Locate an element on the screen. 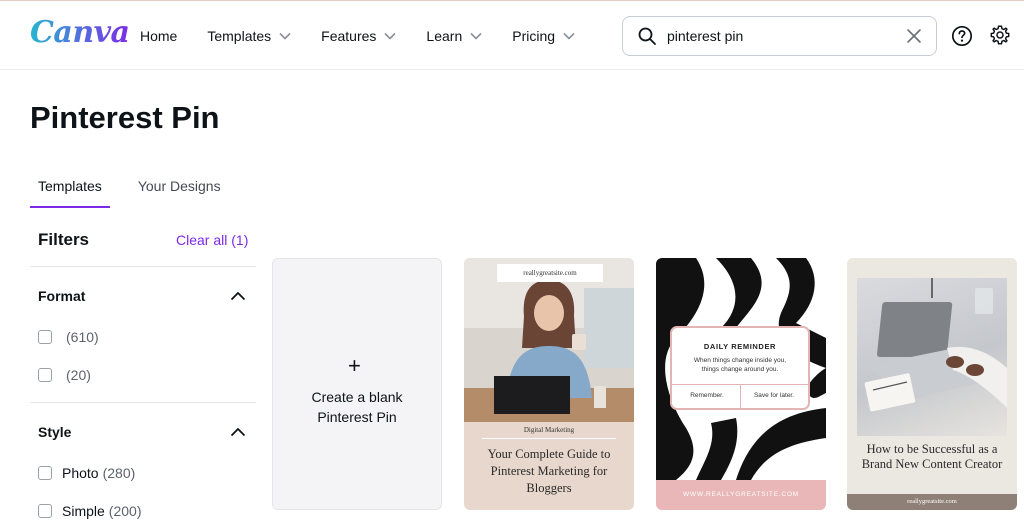 Image resolution: width=1024 pixels, height=528 pixels. filters-heading: Filters is located at coordinates (64, 239).